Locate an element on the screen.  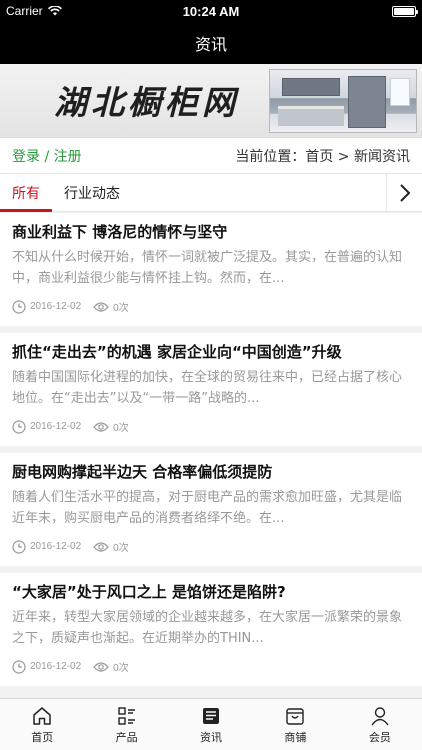
wifi-icon is located at coordinates (54, 11).